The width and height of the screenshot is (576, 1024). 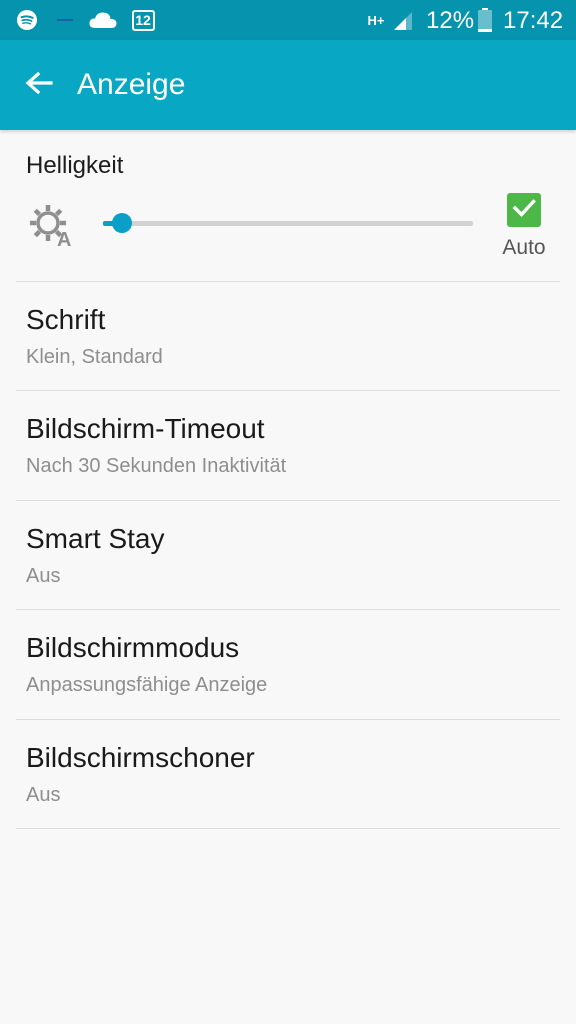 I want to click on setting-item-bildschirmmodus: Bildschirmmodus Anpassungsfähige Anzeige, so click(x=288, y=664).